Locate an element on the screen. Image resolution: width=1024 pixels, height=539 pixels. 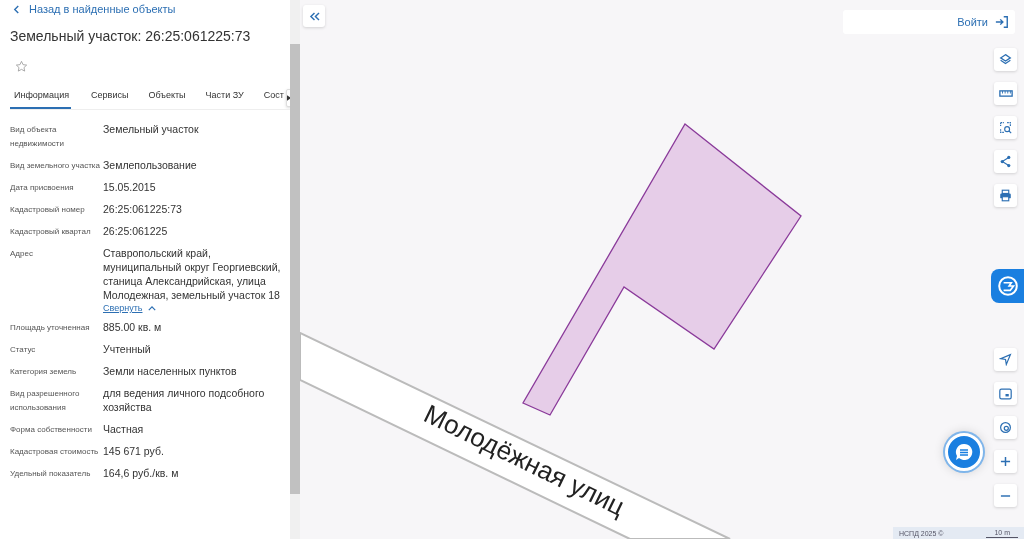
minus-icon is located at coordinates (1005, 495).